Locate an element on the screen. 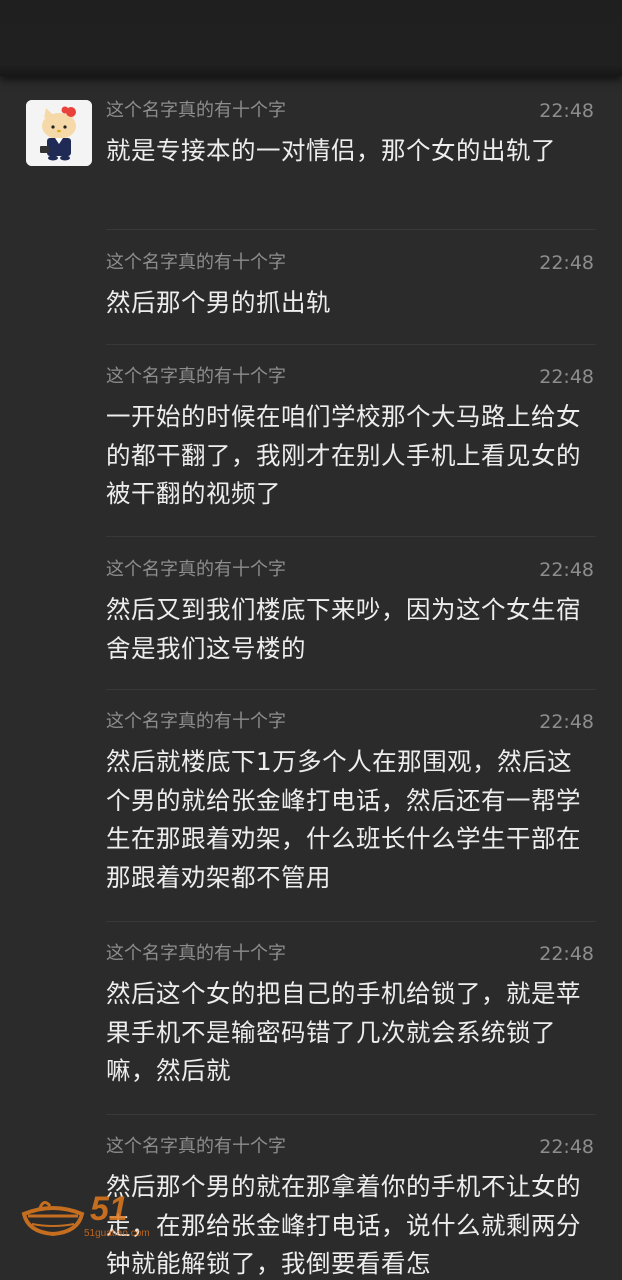 The width and height of the screenshot is (622, 1280). watermark-brand: 51 is located at coordinates (109, 1209).